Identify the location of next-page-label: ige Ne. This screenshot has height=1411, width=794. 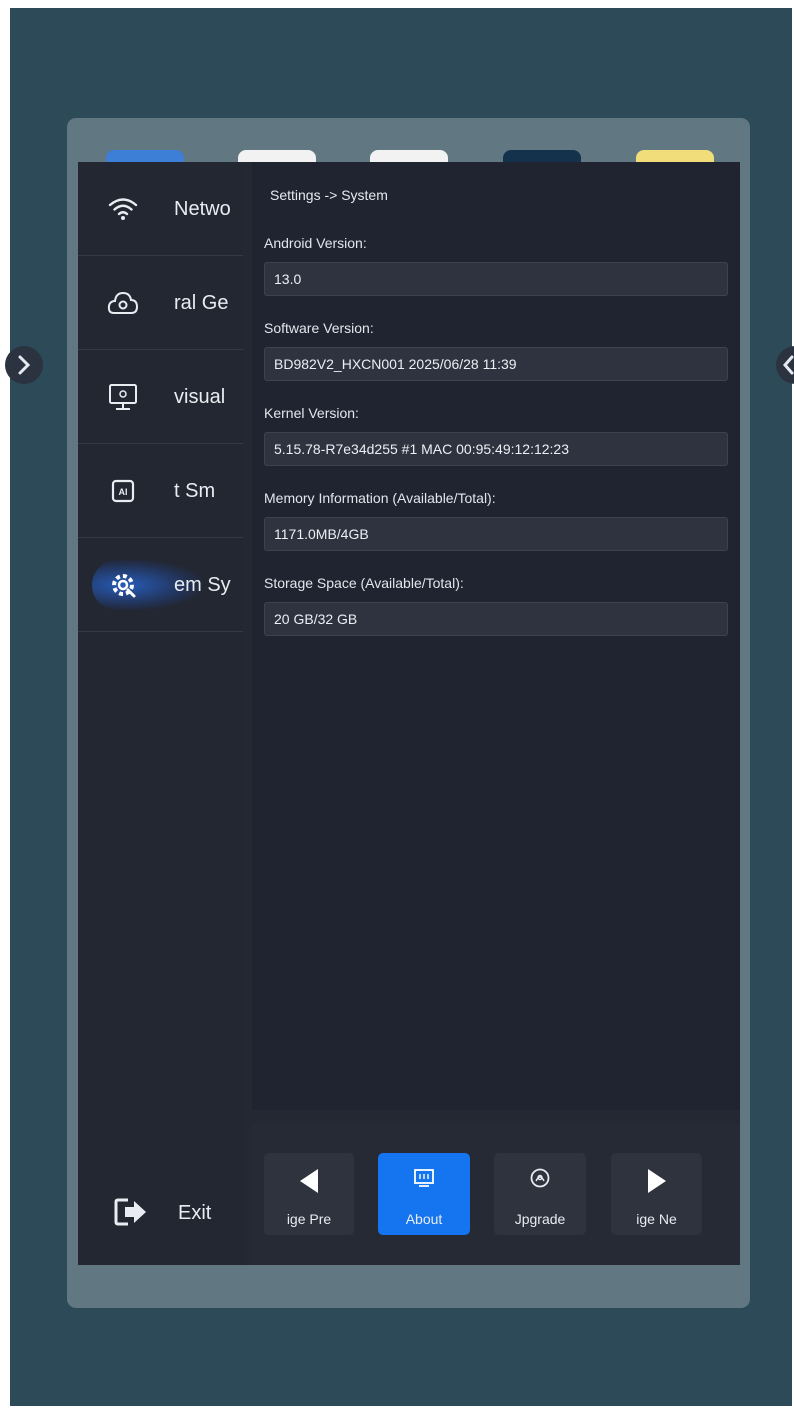
(656, 1219).